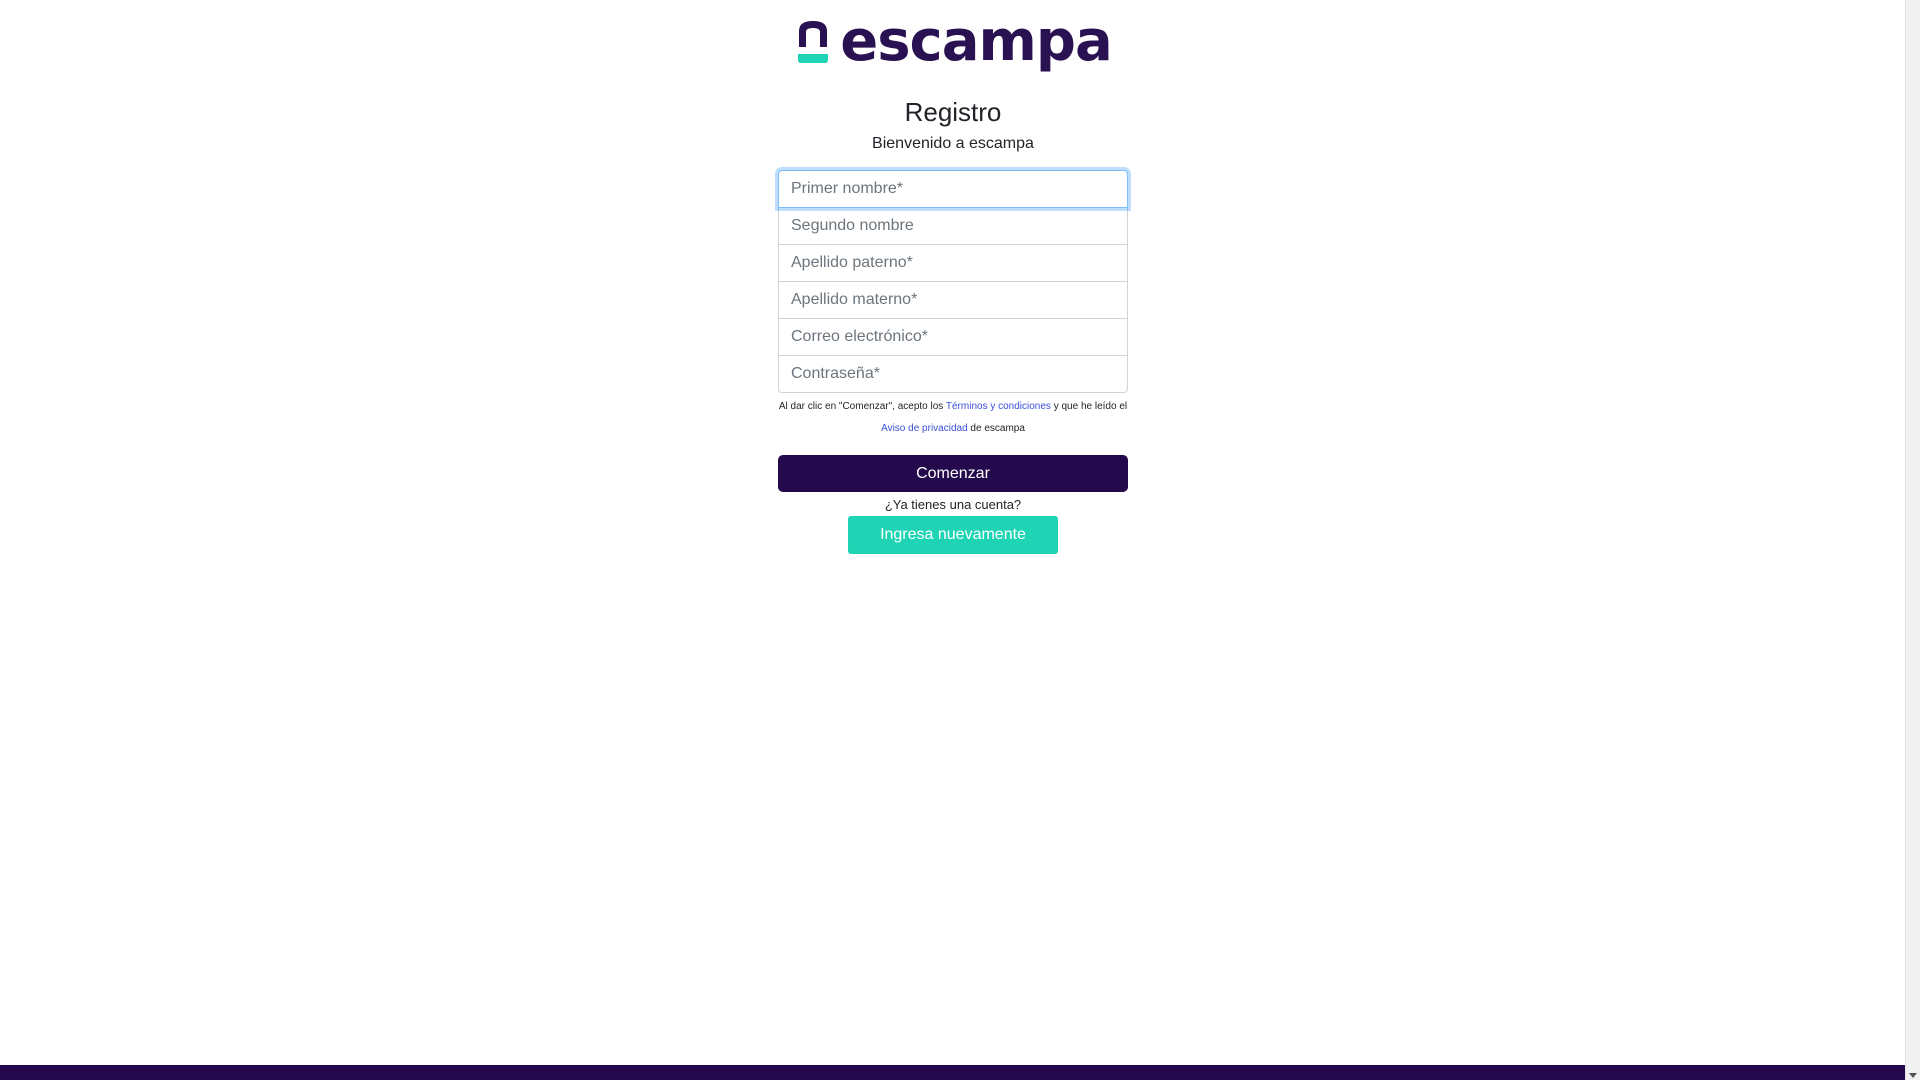 This screenshot has height=1080, width=1920. What do you see at coordinates (953, 337) in the screenshot?
I see `email-field` at bounding box center [953, 337].